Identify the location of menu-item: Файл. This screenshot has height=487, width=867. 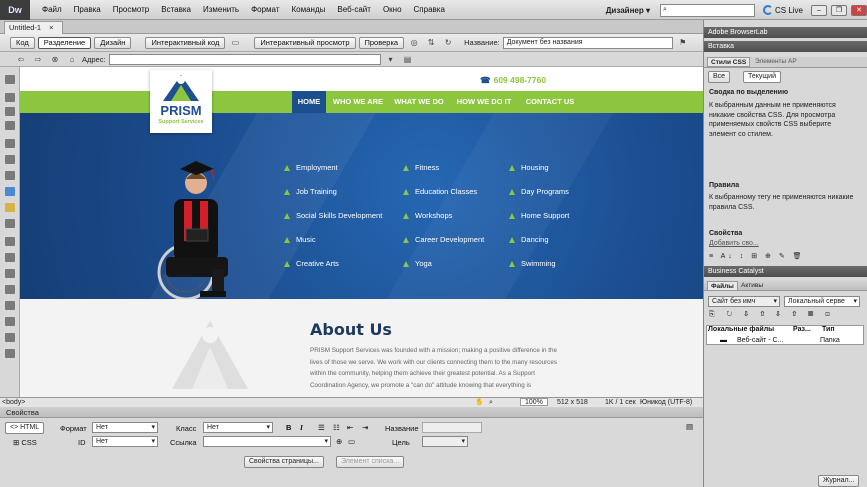
(52, 9).